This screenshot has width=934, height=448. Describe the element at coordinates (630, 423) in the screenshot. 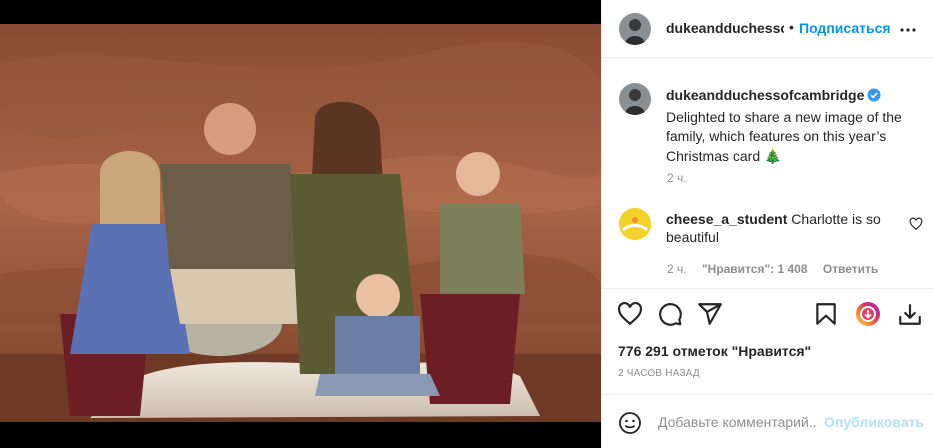

I see `emoji-icon` at that location.